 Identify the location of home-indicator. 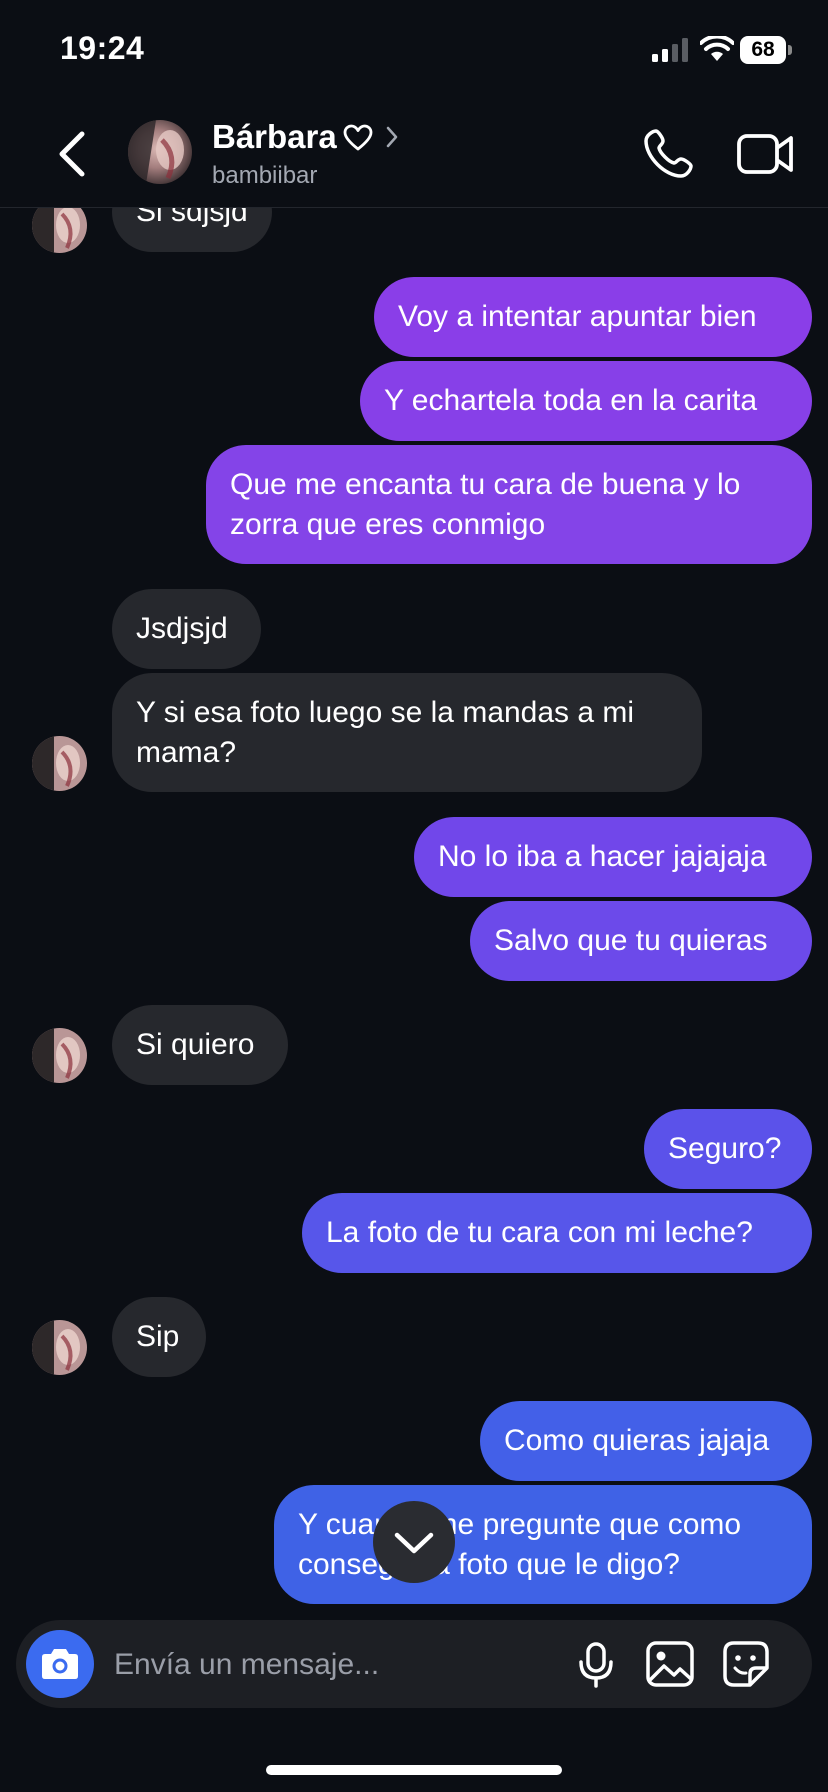
(414, 1770).